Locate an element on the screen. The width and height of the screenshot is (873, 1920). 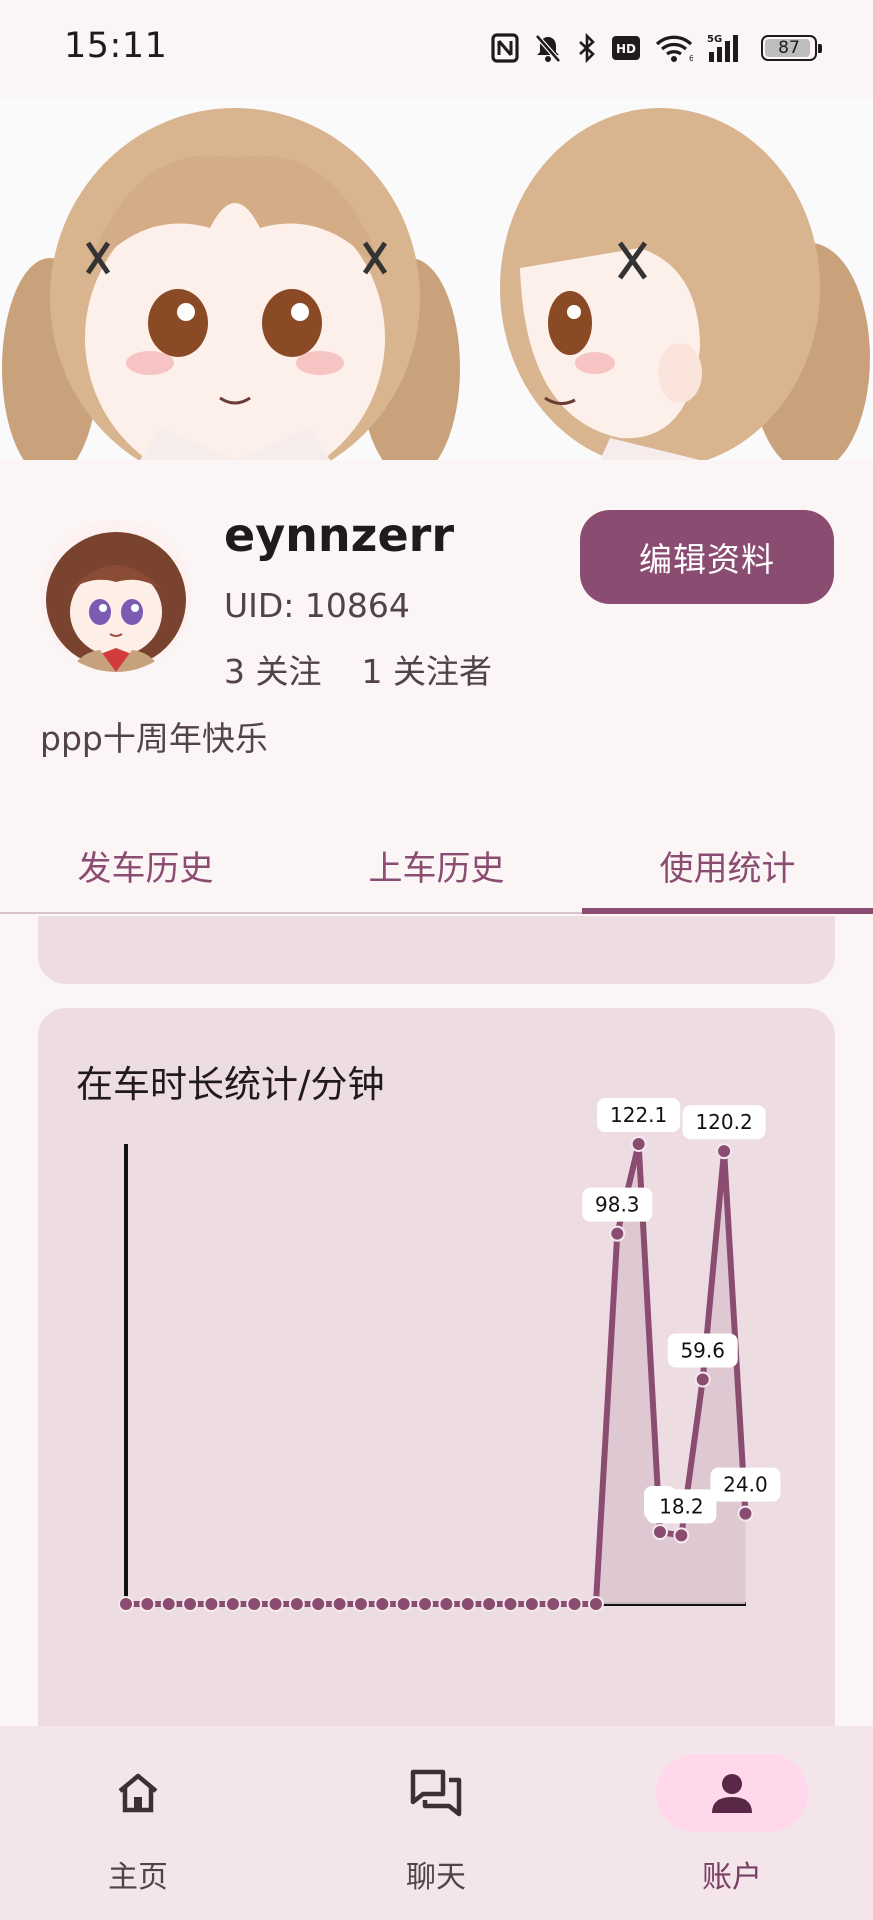
mute-icon is located at coordinates (548, 48).